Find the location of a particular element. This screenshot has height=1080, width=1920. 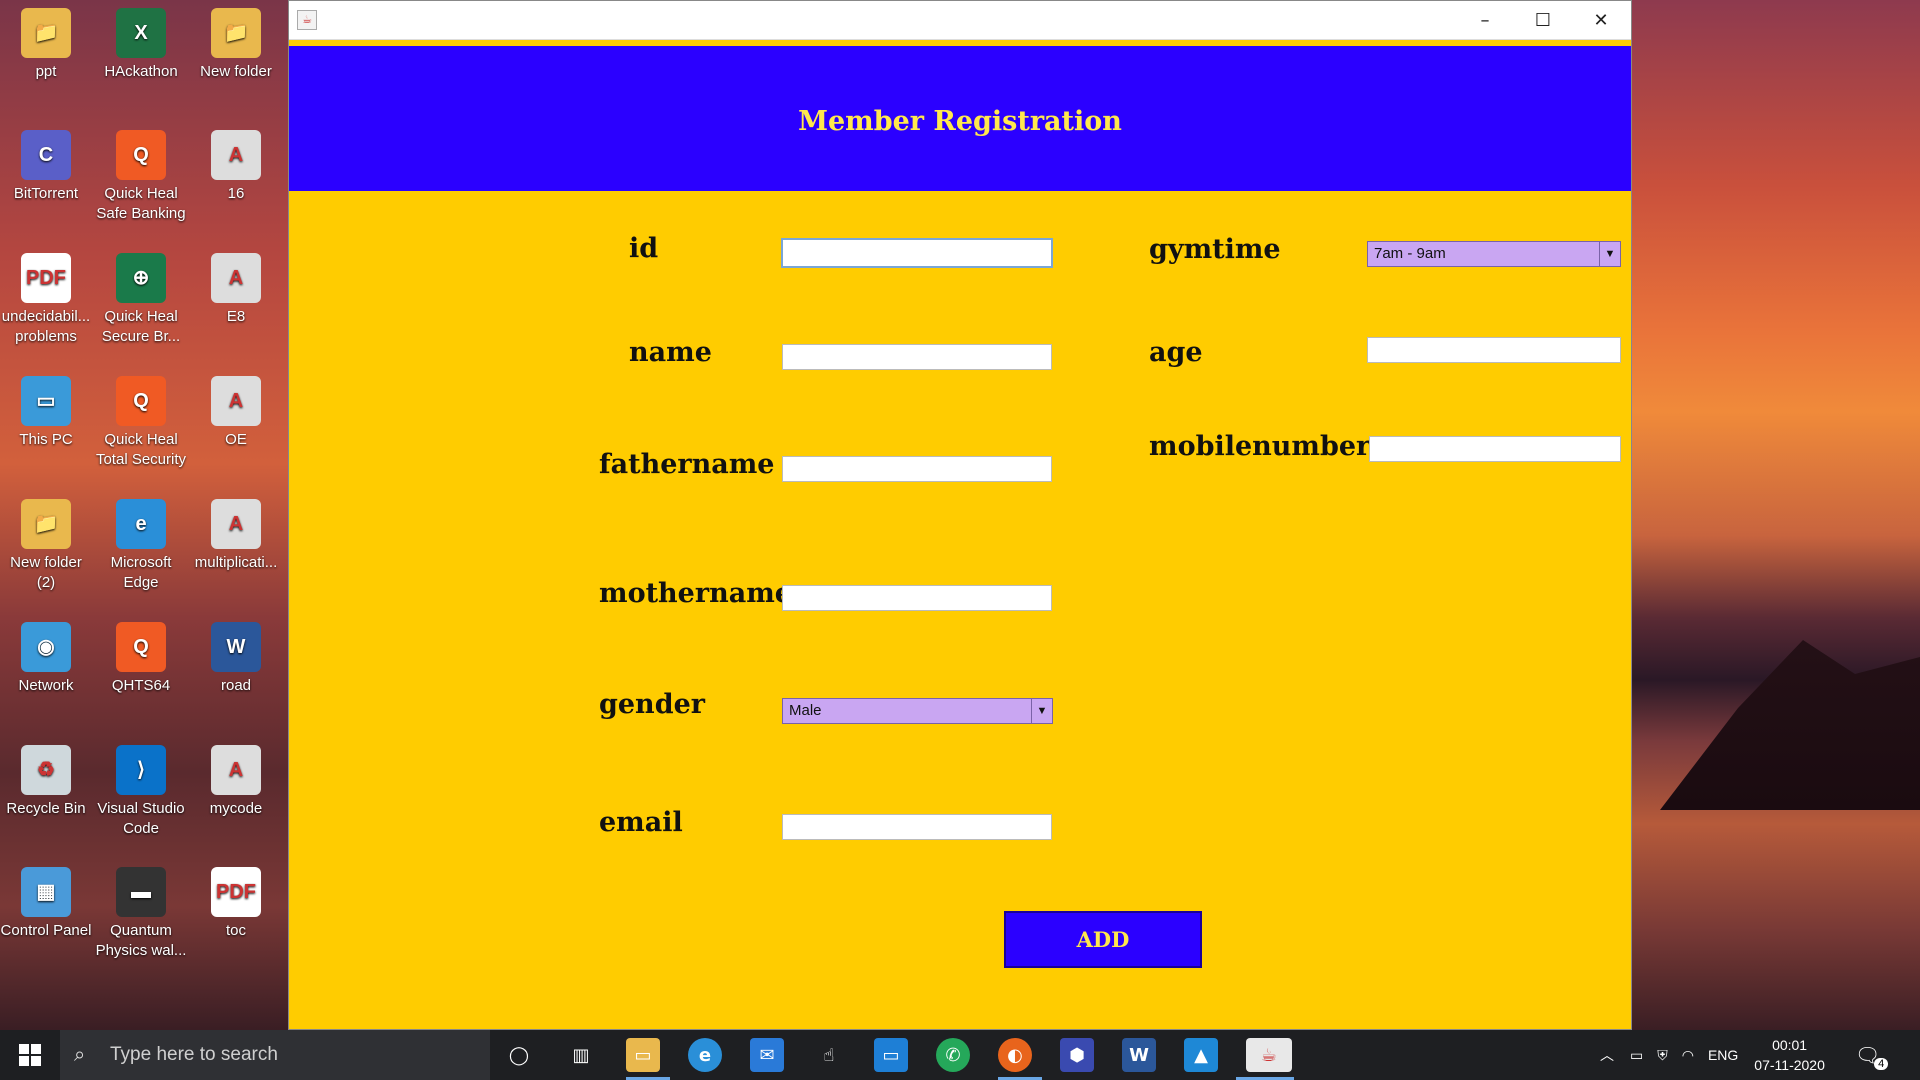

windows-icon is located at coordinates (30, 1055).